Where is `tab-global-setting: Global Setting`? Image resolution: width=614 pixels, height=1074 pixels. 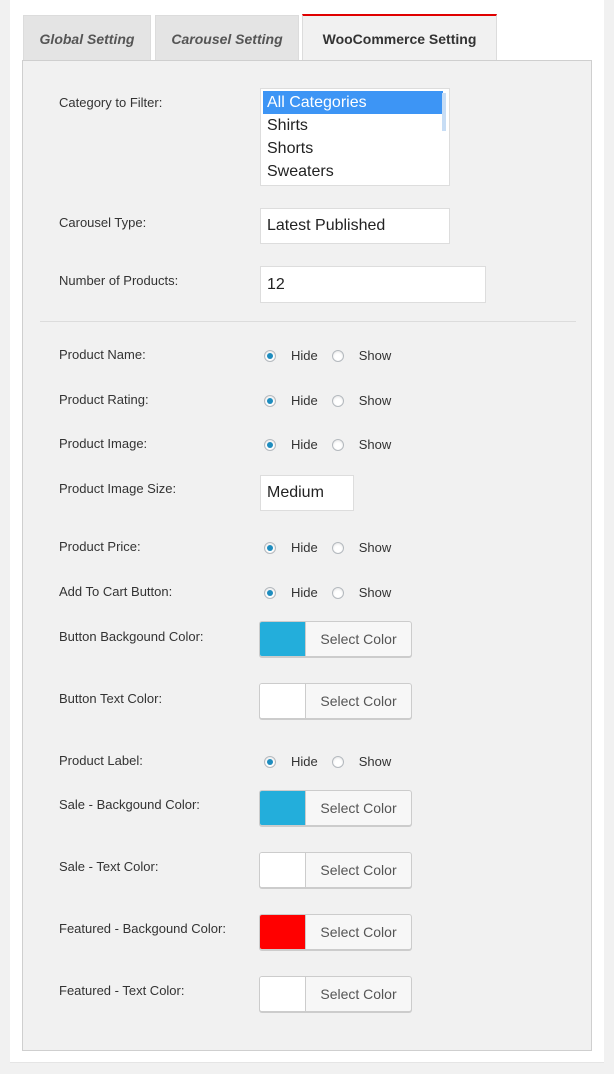
tab-global-setting: Global Setting is located at coordinates (87, 38).